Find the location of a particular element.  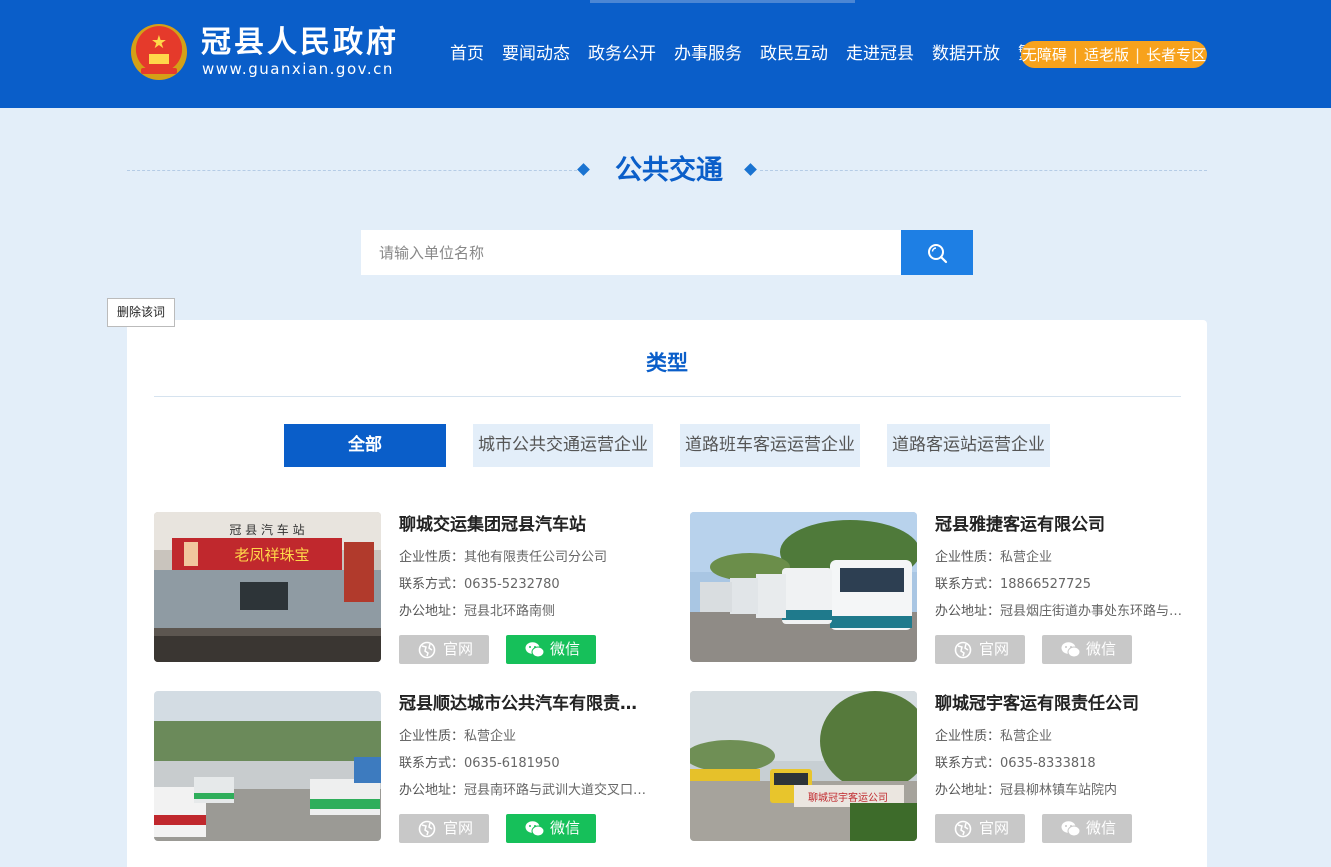

nav-services: 办事服务 is located at coordinates (708, 54).